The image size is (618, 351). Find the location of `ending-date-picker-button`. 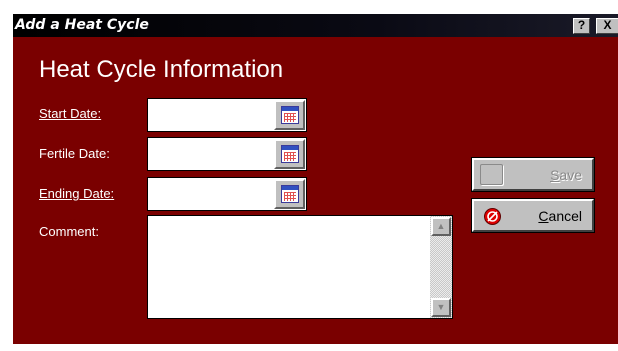

ending-date-picker-button is located at coordinates (289, 194).